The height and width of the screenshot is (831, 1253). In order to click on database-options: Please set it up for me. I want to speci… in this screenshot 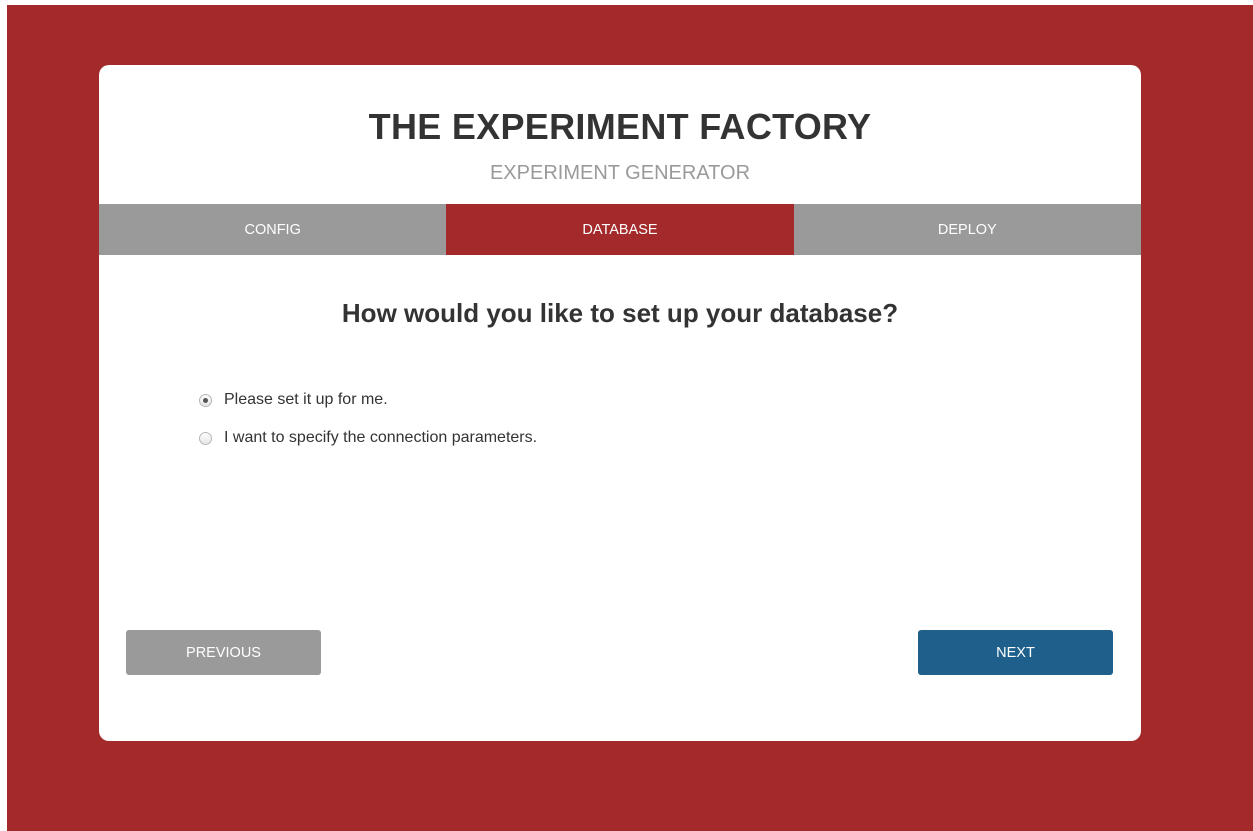, I will do `click(368, 428)`.